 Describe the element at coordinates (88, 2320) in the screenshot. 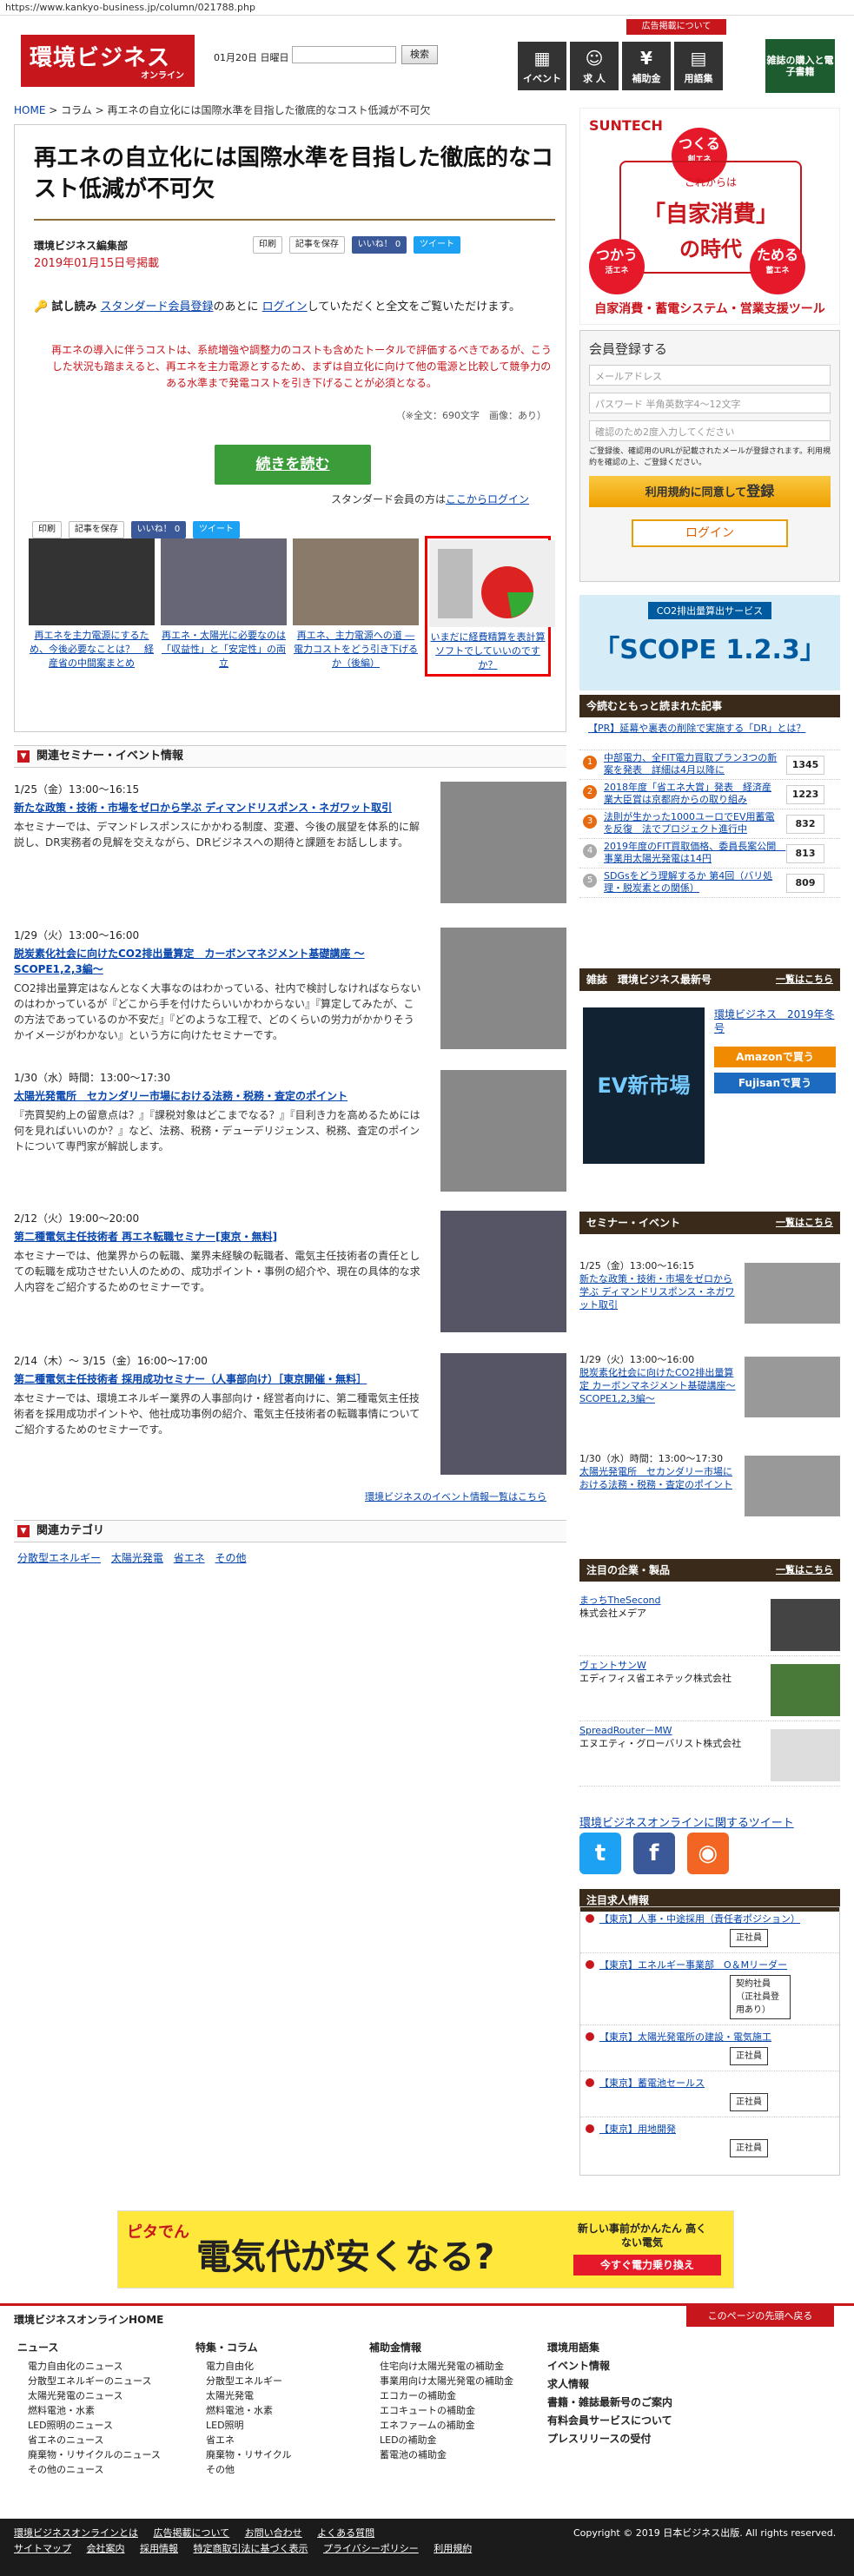

I see `footer-home-link: 環境ビジネスオンラインHOME` at that location.